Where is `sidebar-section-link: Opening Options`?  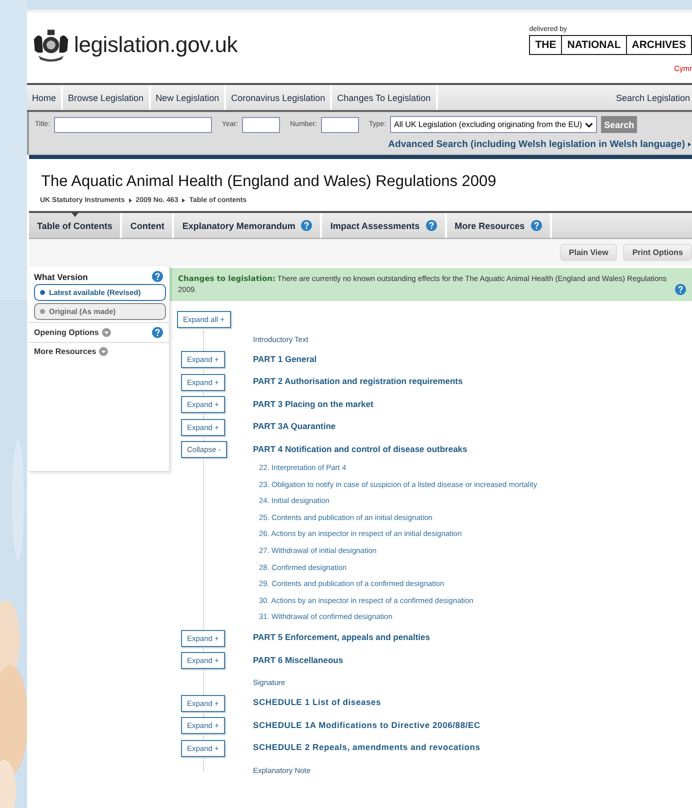
sidebar-section-link: Opening Options is located at coordinates (66, 332).